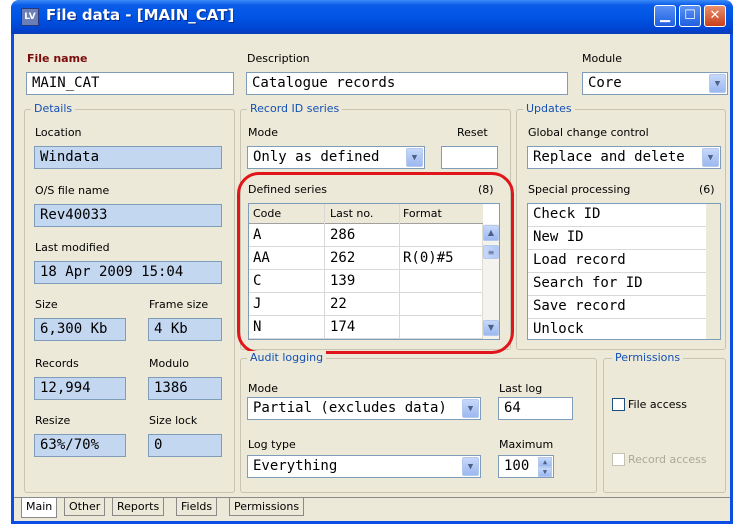 Image resolution: width=733 pixels, height=524 pixels. Describe the element at coordinates (316, 157) in the screenshot. I see `record-mode-value: Only as defined` at that location.